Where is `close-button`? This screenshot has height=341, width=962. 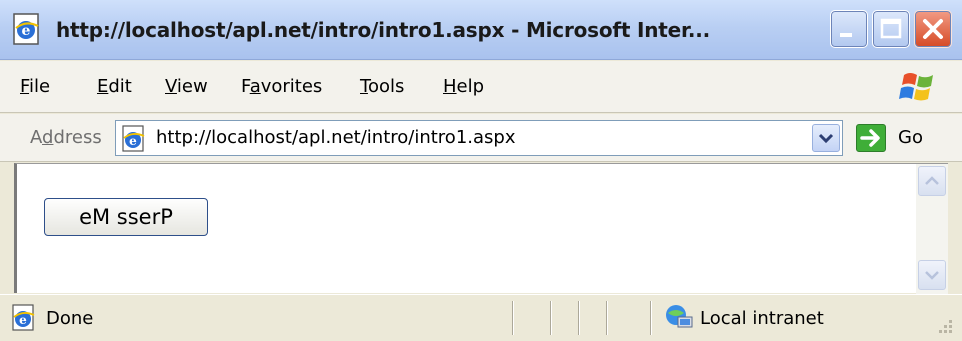 close-button is located at coordinates (933, 29).